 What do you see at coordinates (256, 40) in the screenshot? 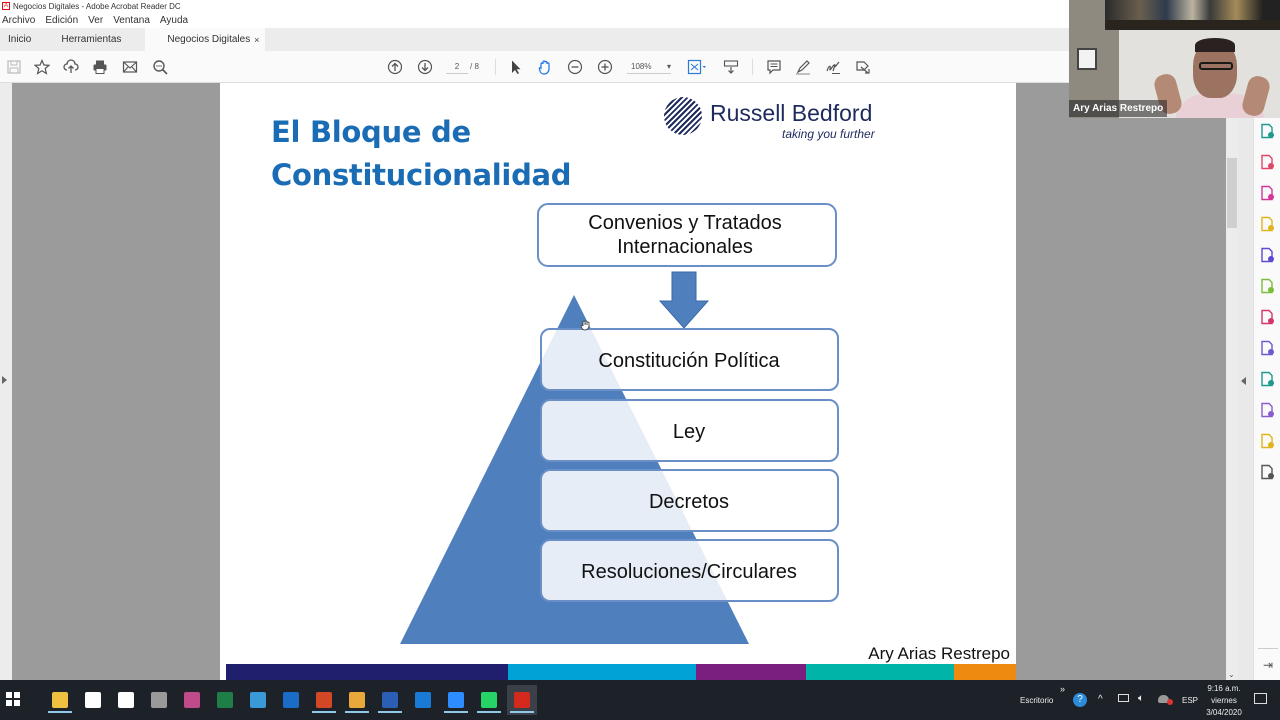
I see `close-tab-icon: ×` at bounding box center [256, 40].